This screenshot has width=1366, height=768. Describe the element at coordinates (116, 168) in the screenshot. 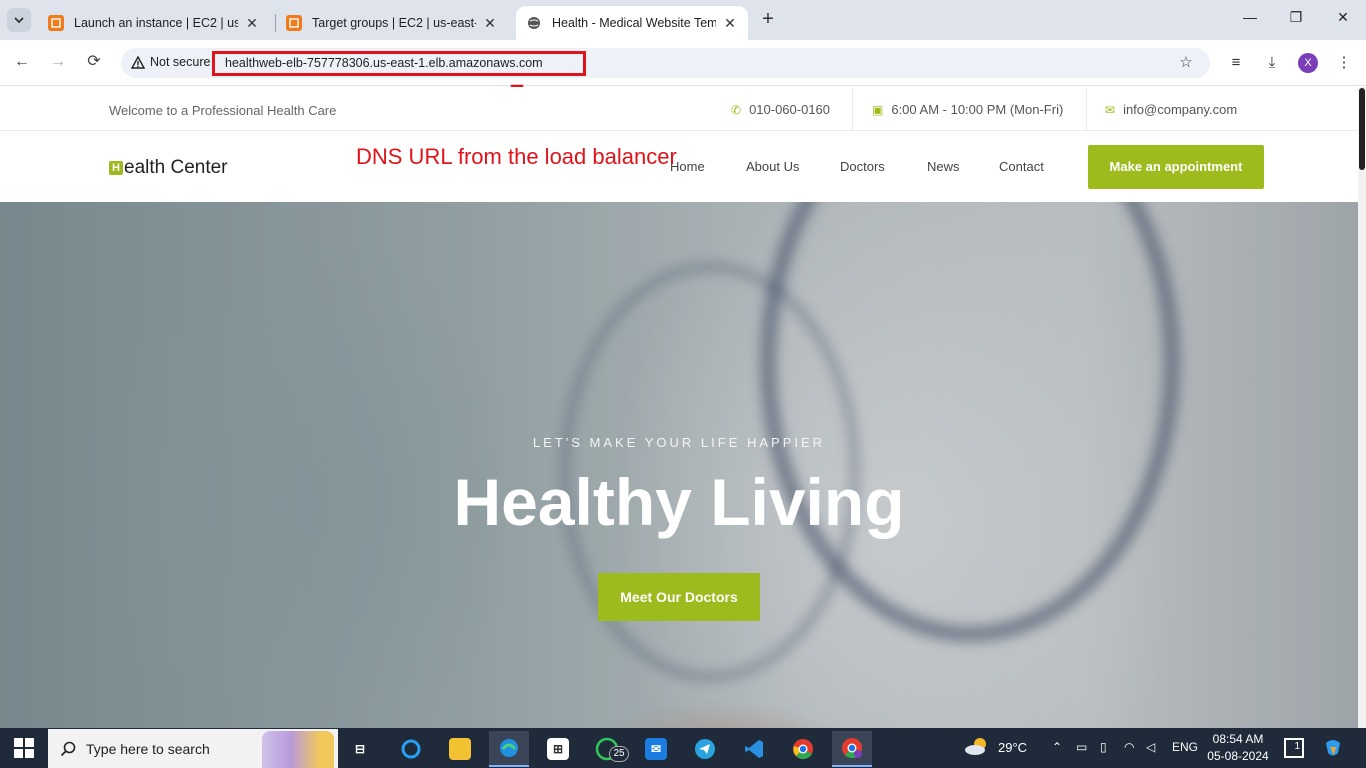

I see `logo-mark: H` at that location.